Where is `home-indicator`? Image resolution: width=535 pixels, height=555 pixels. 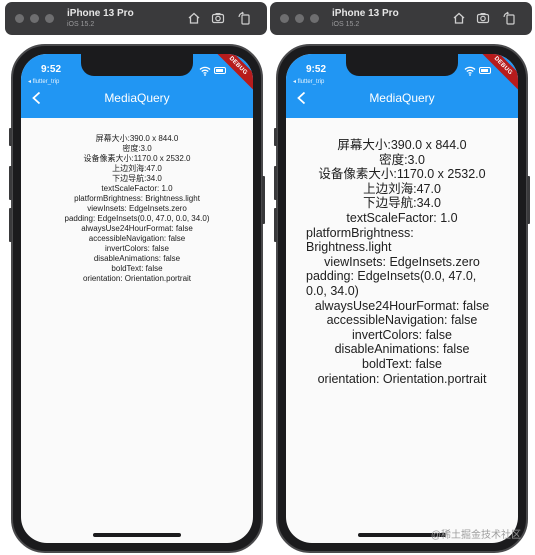
home-indicator is located at coordinates (137, 535).